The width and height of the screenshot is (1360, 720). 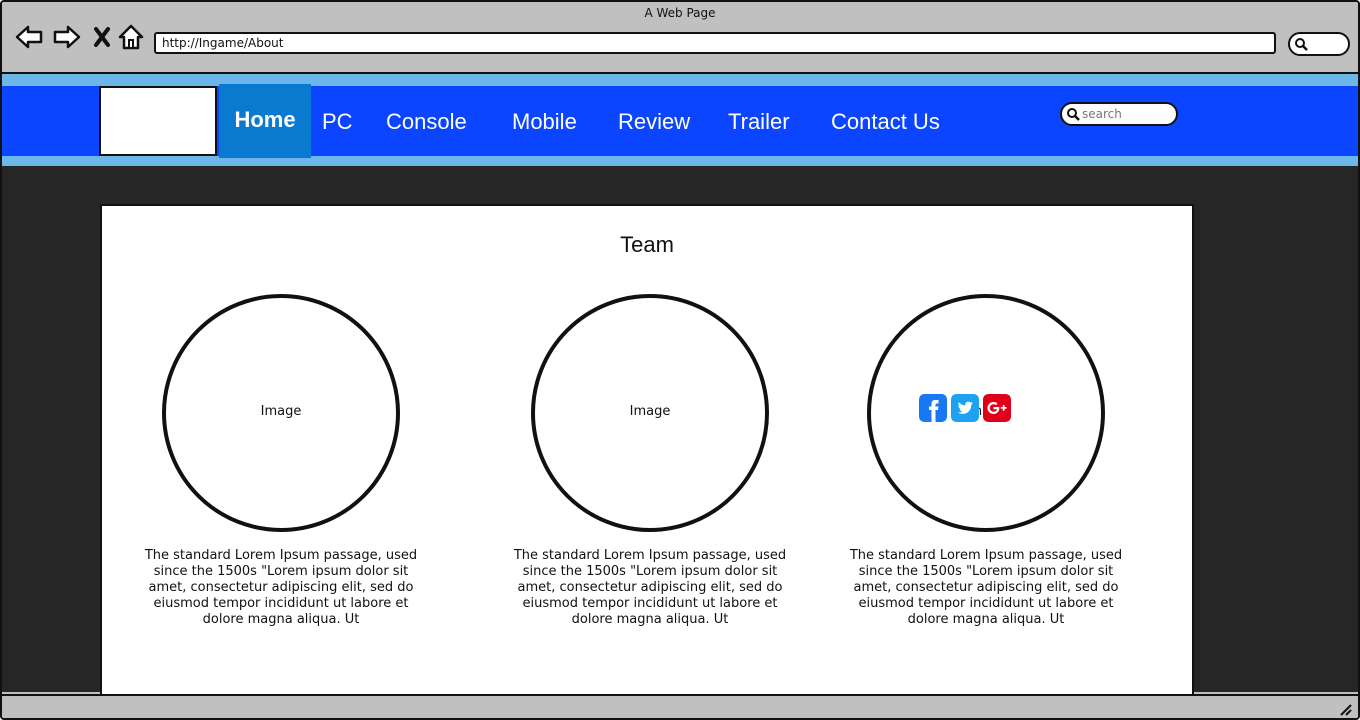 What do you see at coordinates (337, 122) in the screenshot?
I see `nav-pc: PC` at bounding box center [337, 122].